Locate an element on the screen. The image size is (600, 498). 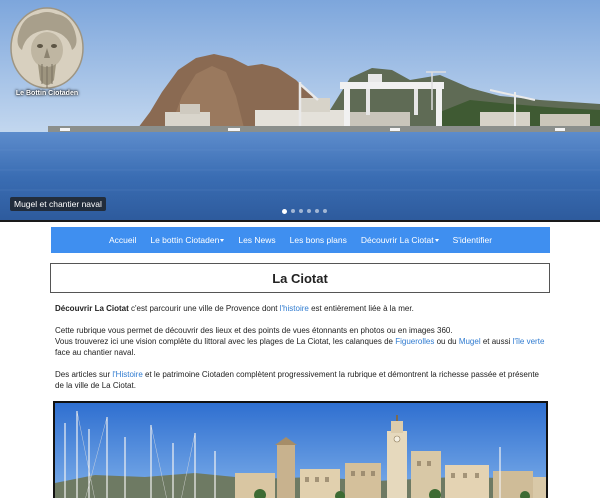
link-ile-verte: l'île verte is located at coordinates (529, 341).